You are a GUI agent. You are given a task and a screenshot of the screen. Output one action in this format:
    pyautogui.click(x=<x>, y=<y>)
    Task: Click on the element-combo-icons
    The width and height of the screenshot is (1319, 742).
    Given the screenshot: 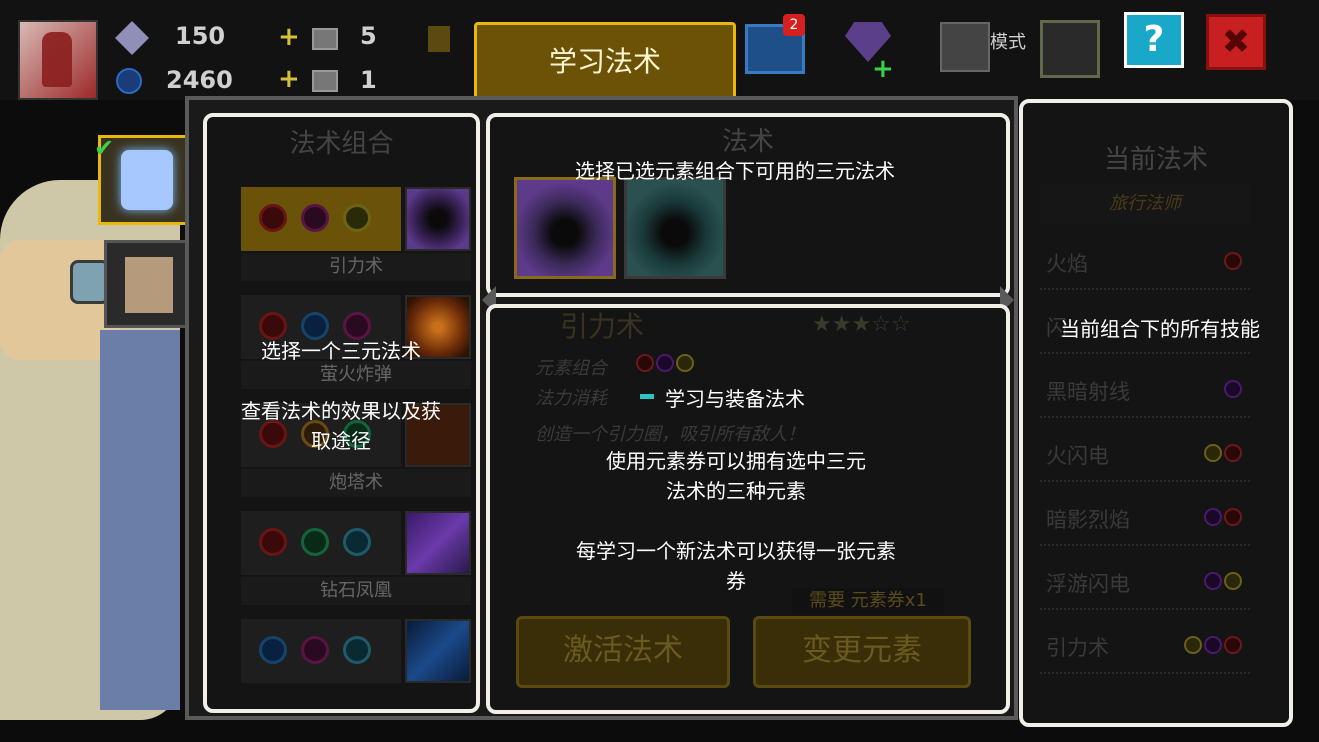 What is the action you would take?
    pyautogui.click(x=665, y=363)
    